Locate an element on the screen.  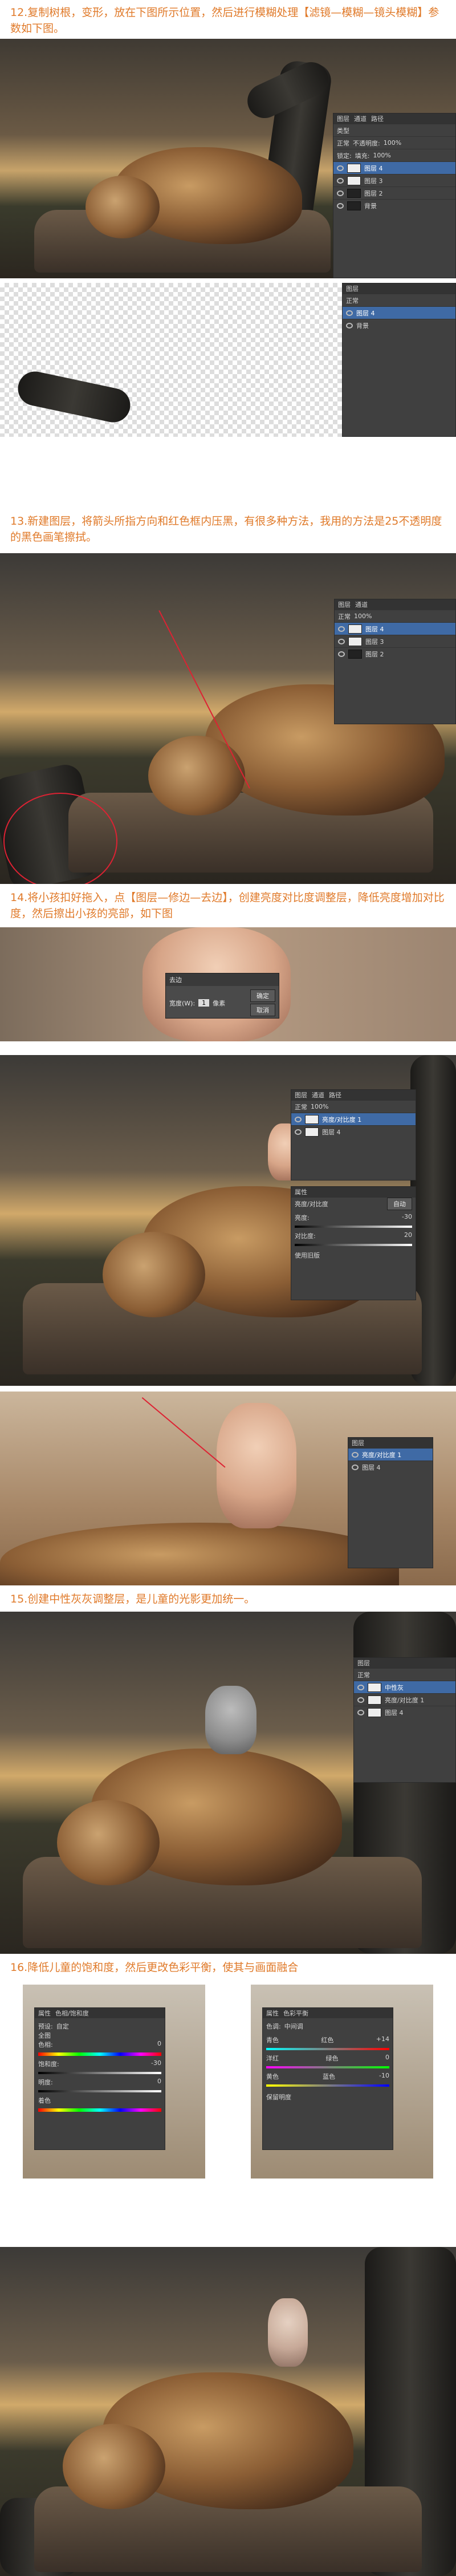
cancel-button: 取消 is located at coordinates (262, 1010).